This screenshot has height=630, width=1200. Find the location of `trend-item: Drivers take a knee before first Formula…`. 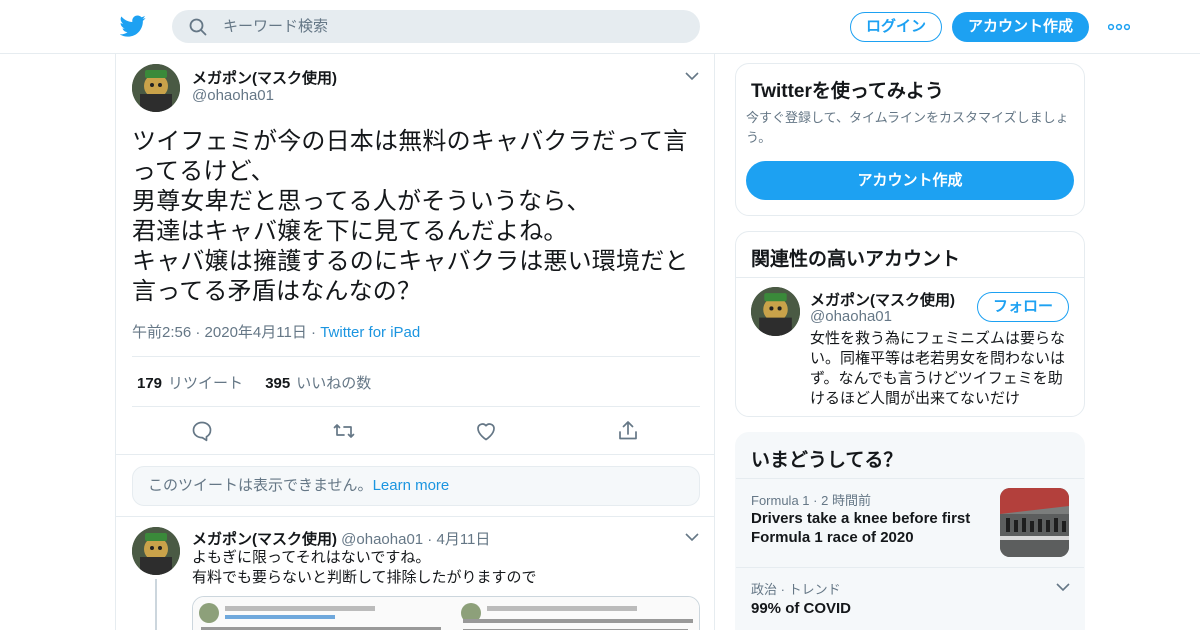

trend-item: Drivers take a knee before first Formula… is located at coordinates (871, 528).